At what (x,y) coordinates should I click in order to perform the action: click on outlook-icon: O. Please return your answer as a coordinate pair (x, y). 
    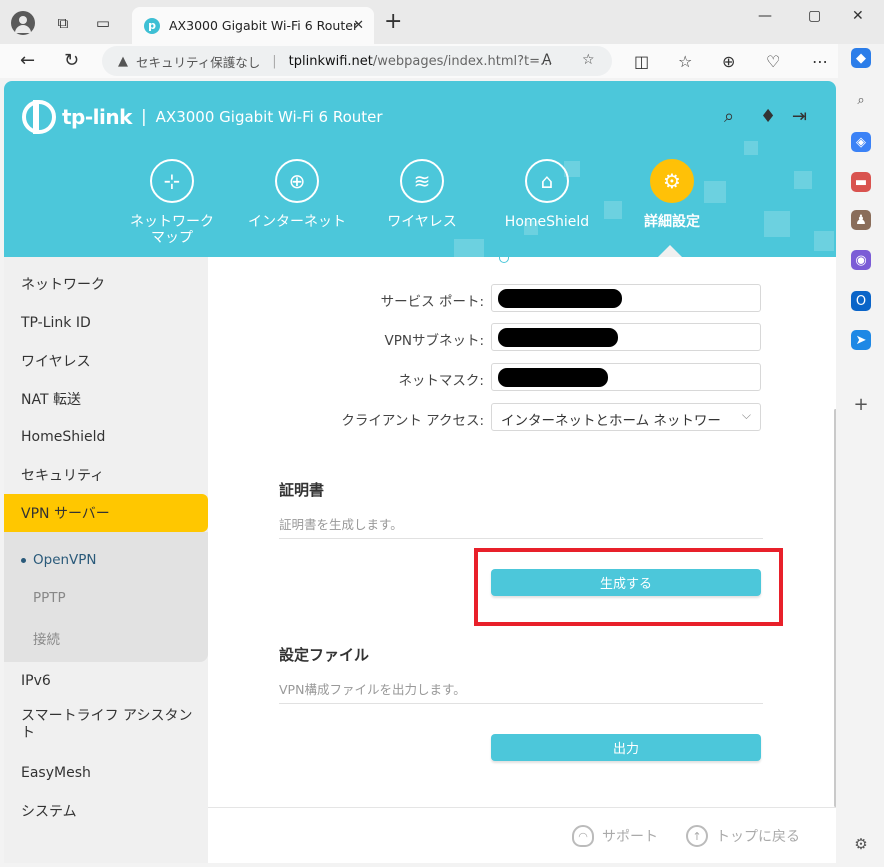
    Looking at the image, I should click on (861, 301).